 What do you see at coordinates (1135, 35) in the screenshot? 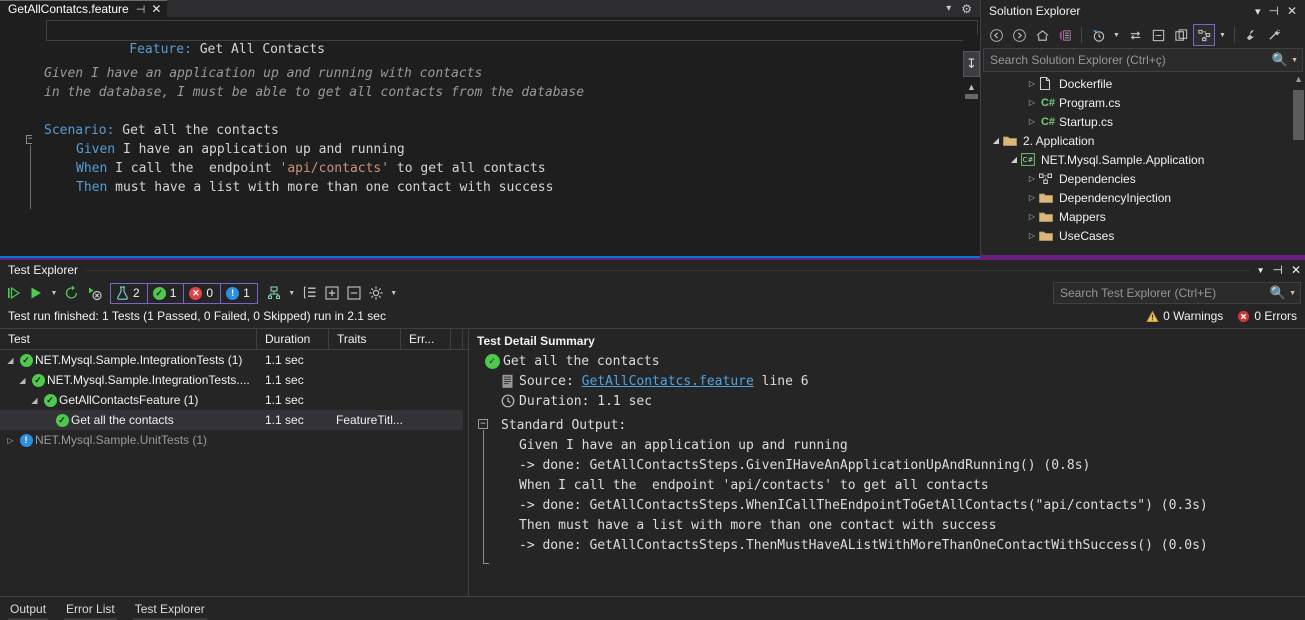
I see `sync-with-active-document-icon` at bounding box center [1135, 35].